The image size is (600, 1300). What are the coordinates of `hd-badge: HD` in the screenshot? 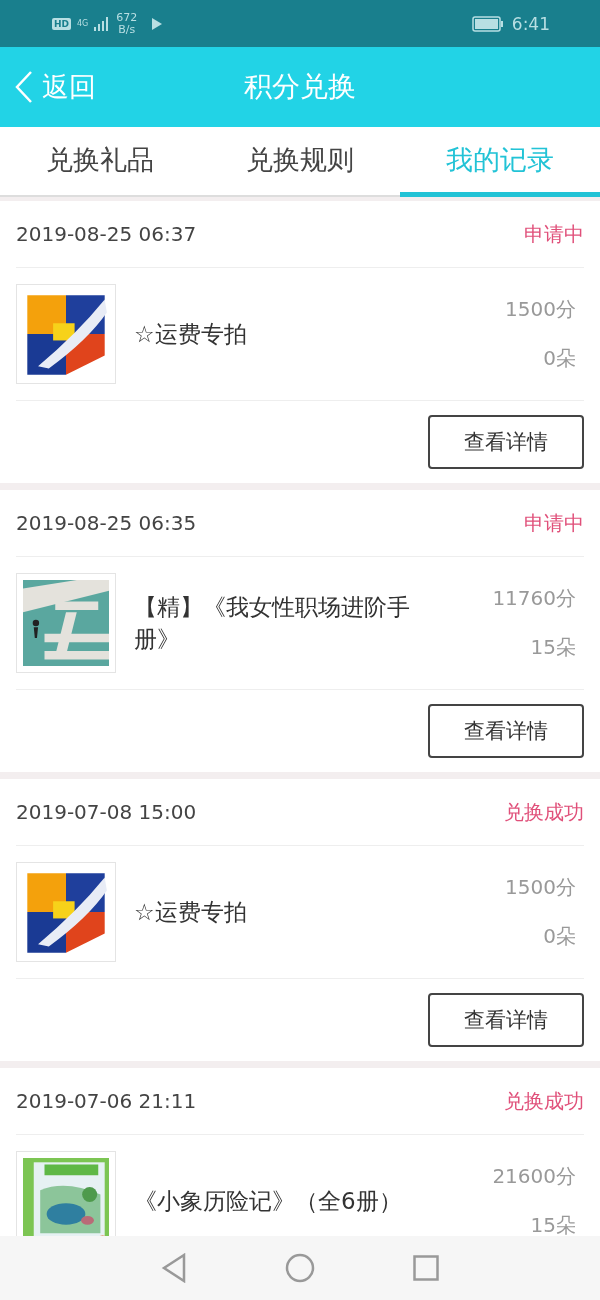 It's located at (61, 23).